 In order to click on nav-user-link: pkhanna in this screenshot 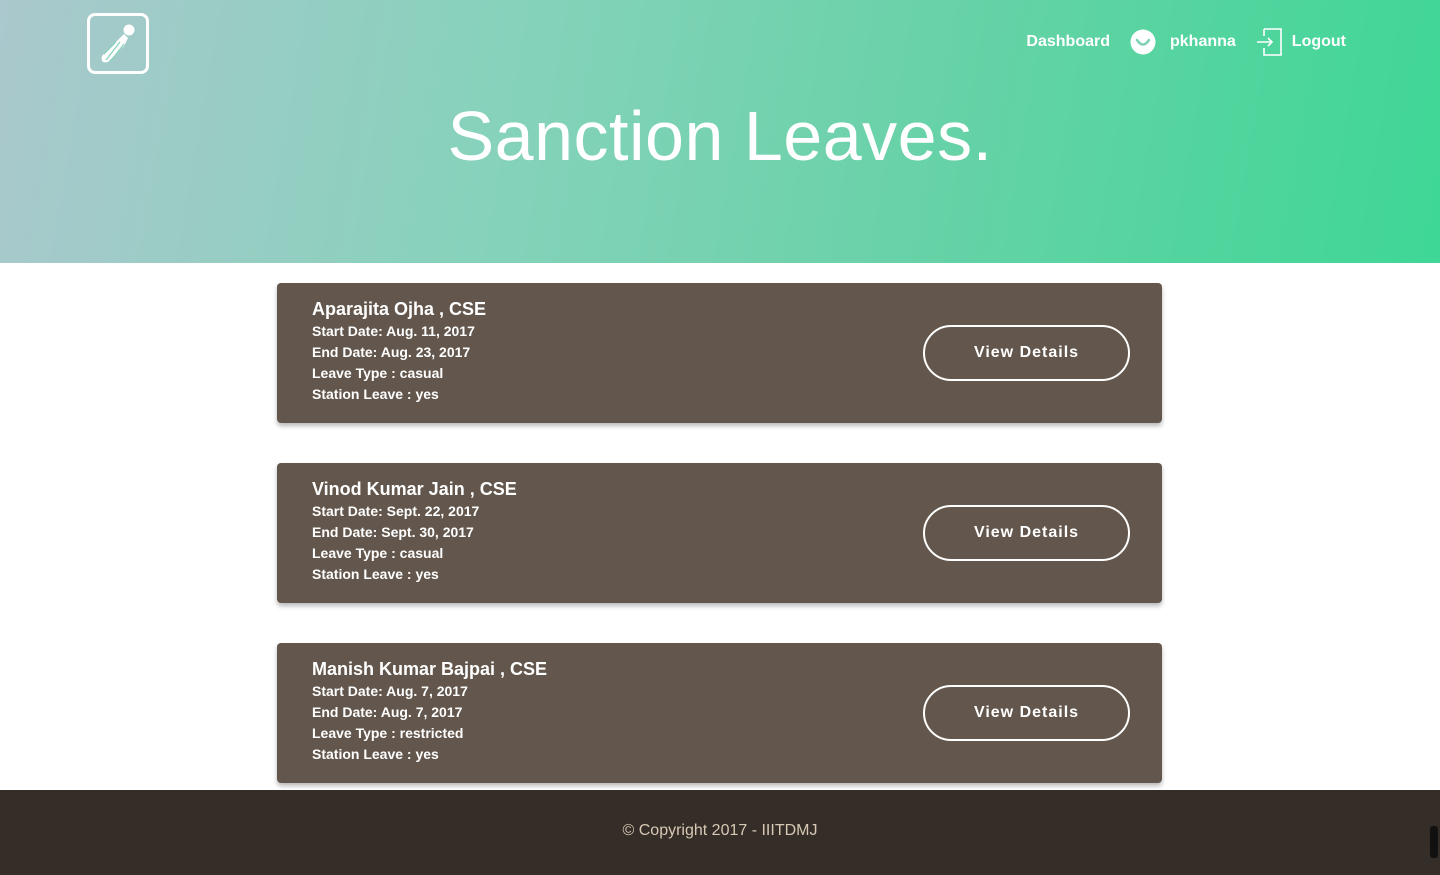, I will do `click(1183, 42)`.